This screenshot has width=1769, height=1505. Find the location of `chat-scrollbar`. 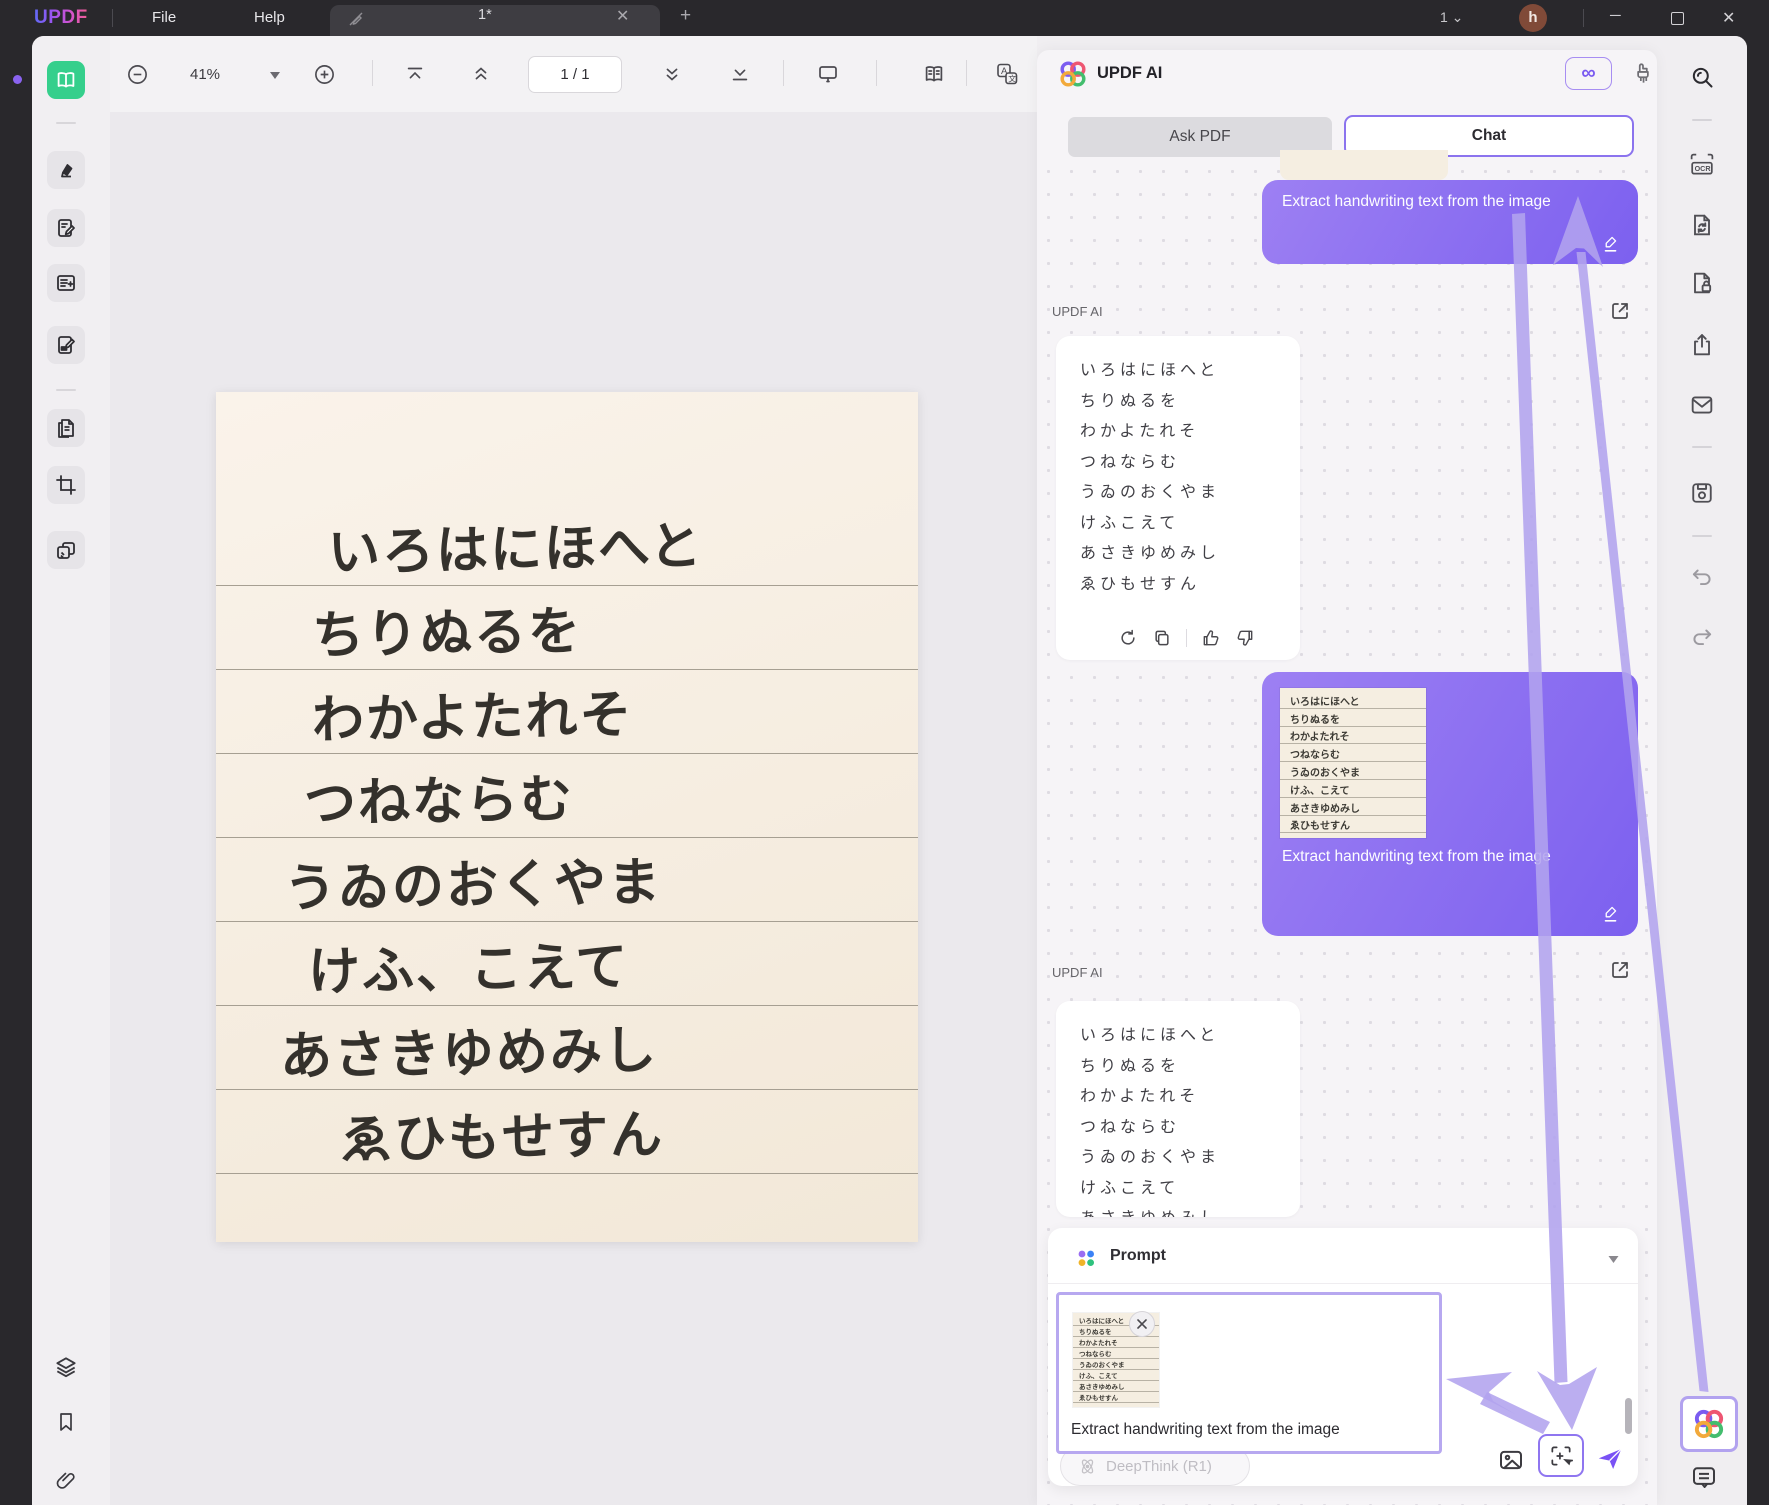

chat-scrollbar is located at coordinates (1628, 1416).